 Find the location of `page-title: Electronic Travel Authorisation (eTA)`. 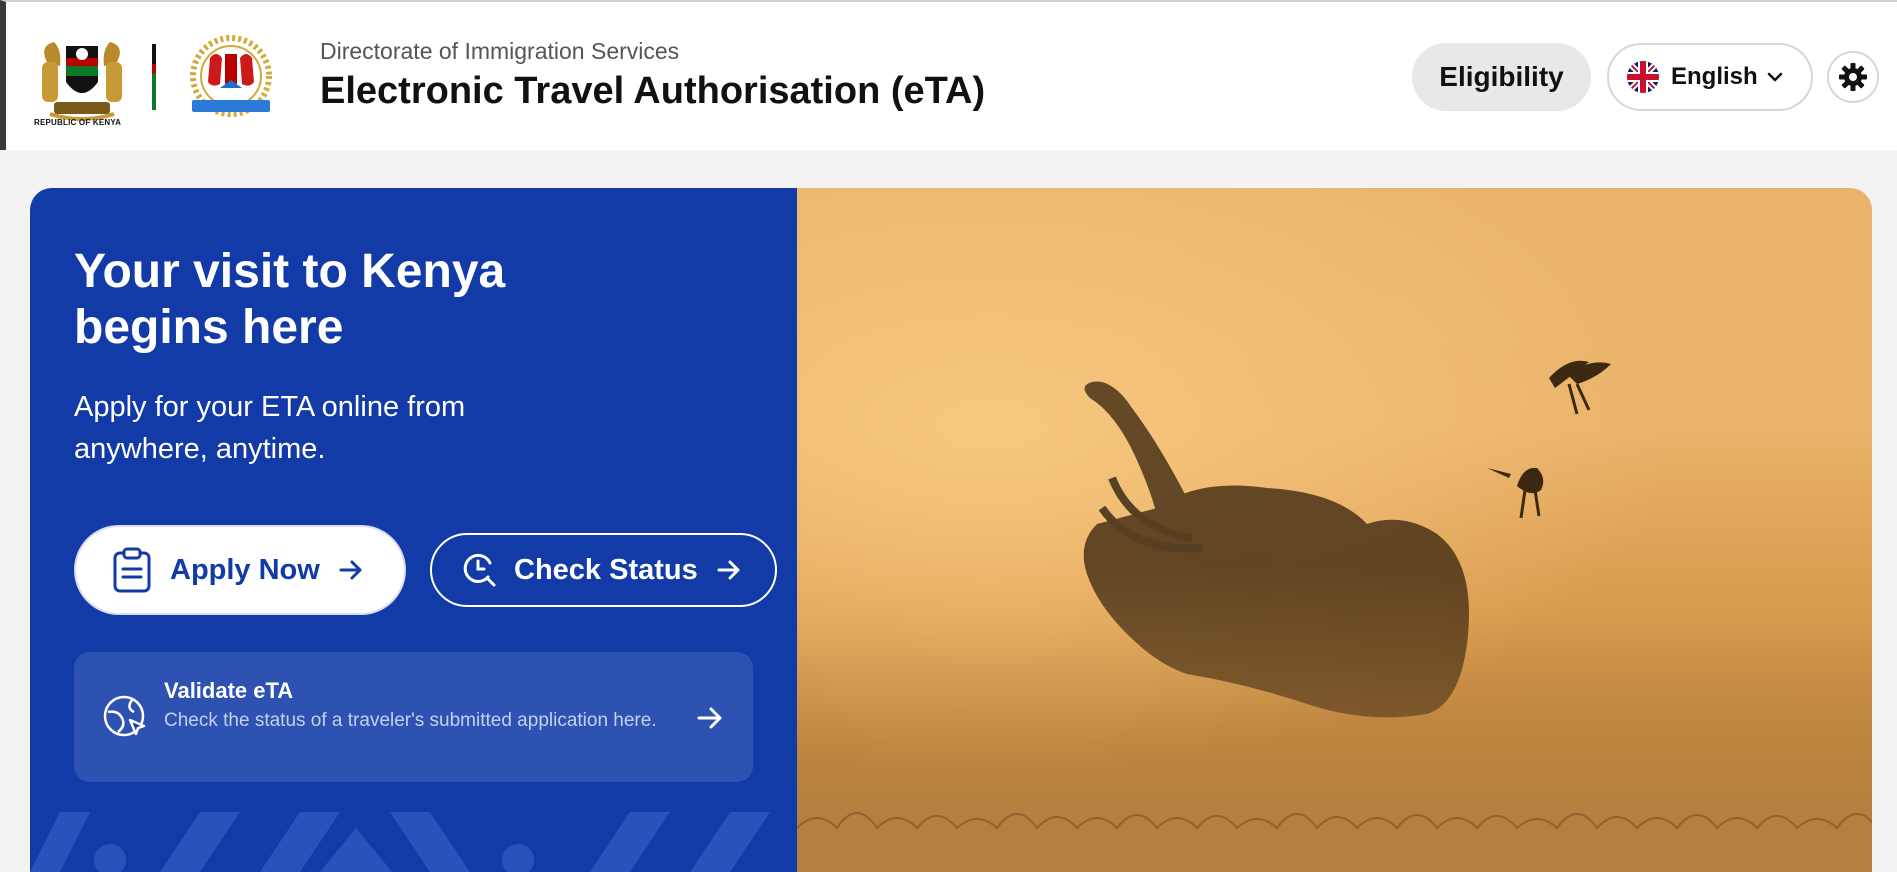

page-title: Electronic Travel Authorisation (eTA) is located at coordinates (653, 91).